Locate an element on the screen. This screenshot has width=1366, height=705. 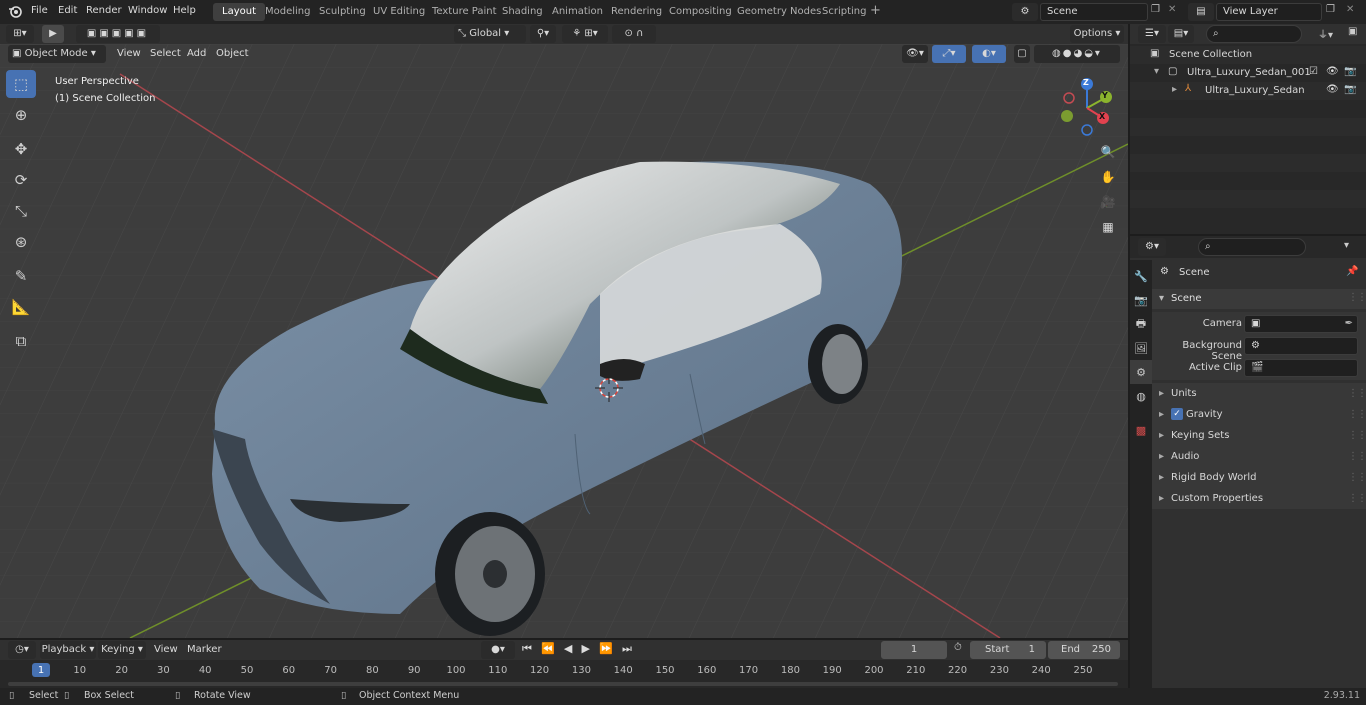
expand-arrow-icon: ▸ is located at coordinates (1174, 89).